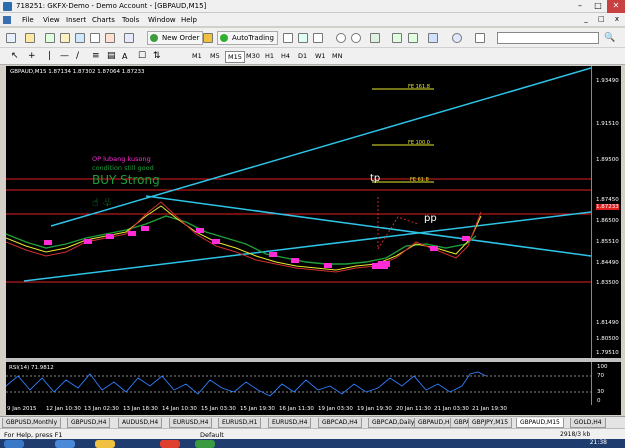  What do you see at coordinates (603, 19) in the screenshot?
I see `mdi-window-buttons: _ □ x` at bounding box center [603, 19].